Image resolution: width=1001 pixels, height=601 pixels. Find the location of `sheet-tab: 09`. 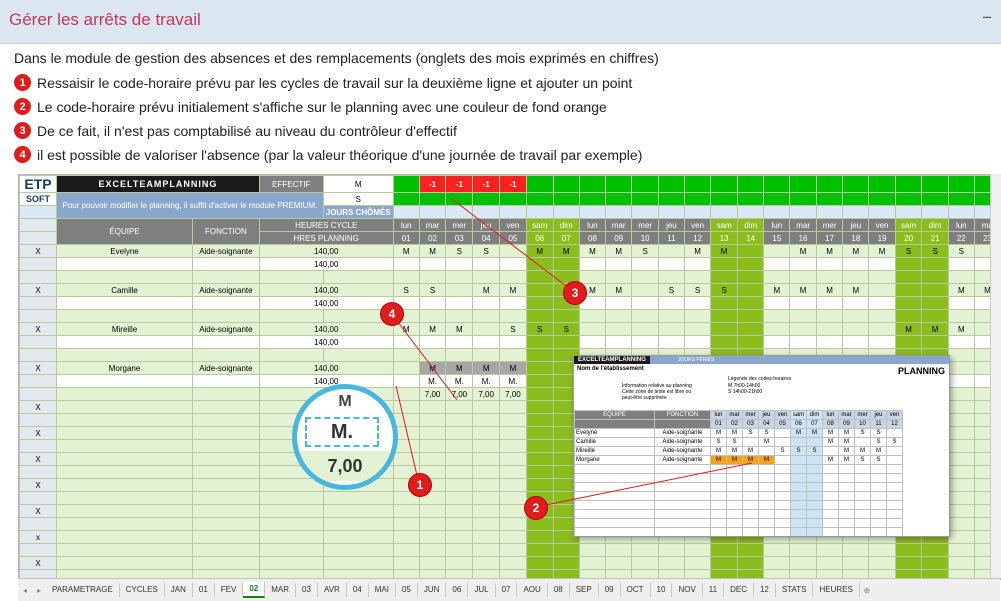

sheet-tab: 09 is located at coordinates (610, 590).